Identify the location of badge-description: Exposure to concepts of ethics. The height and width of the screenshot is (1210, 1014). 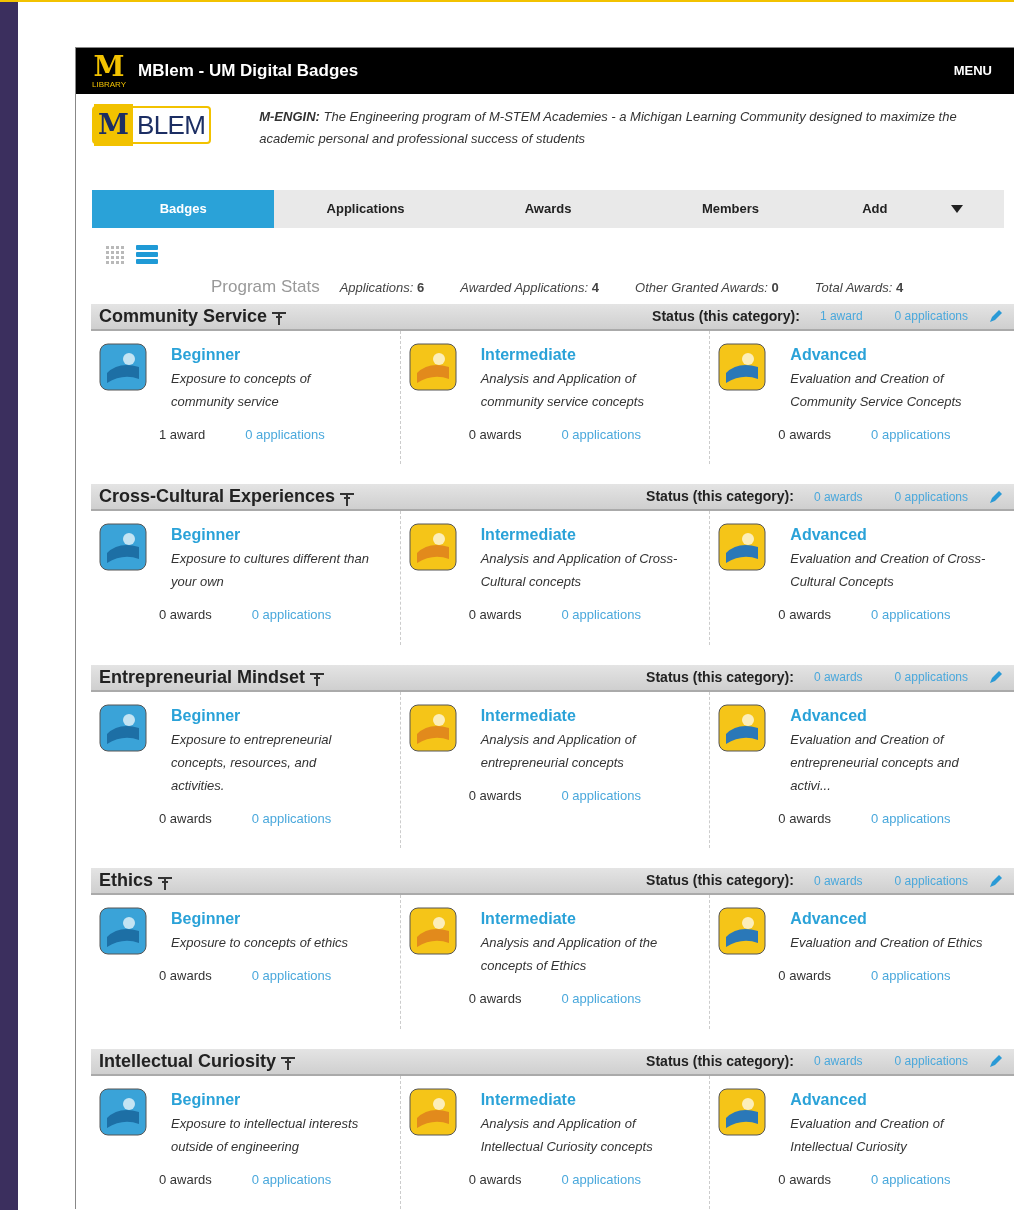
(260, 943).